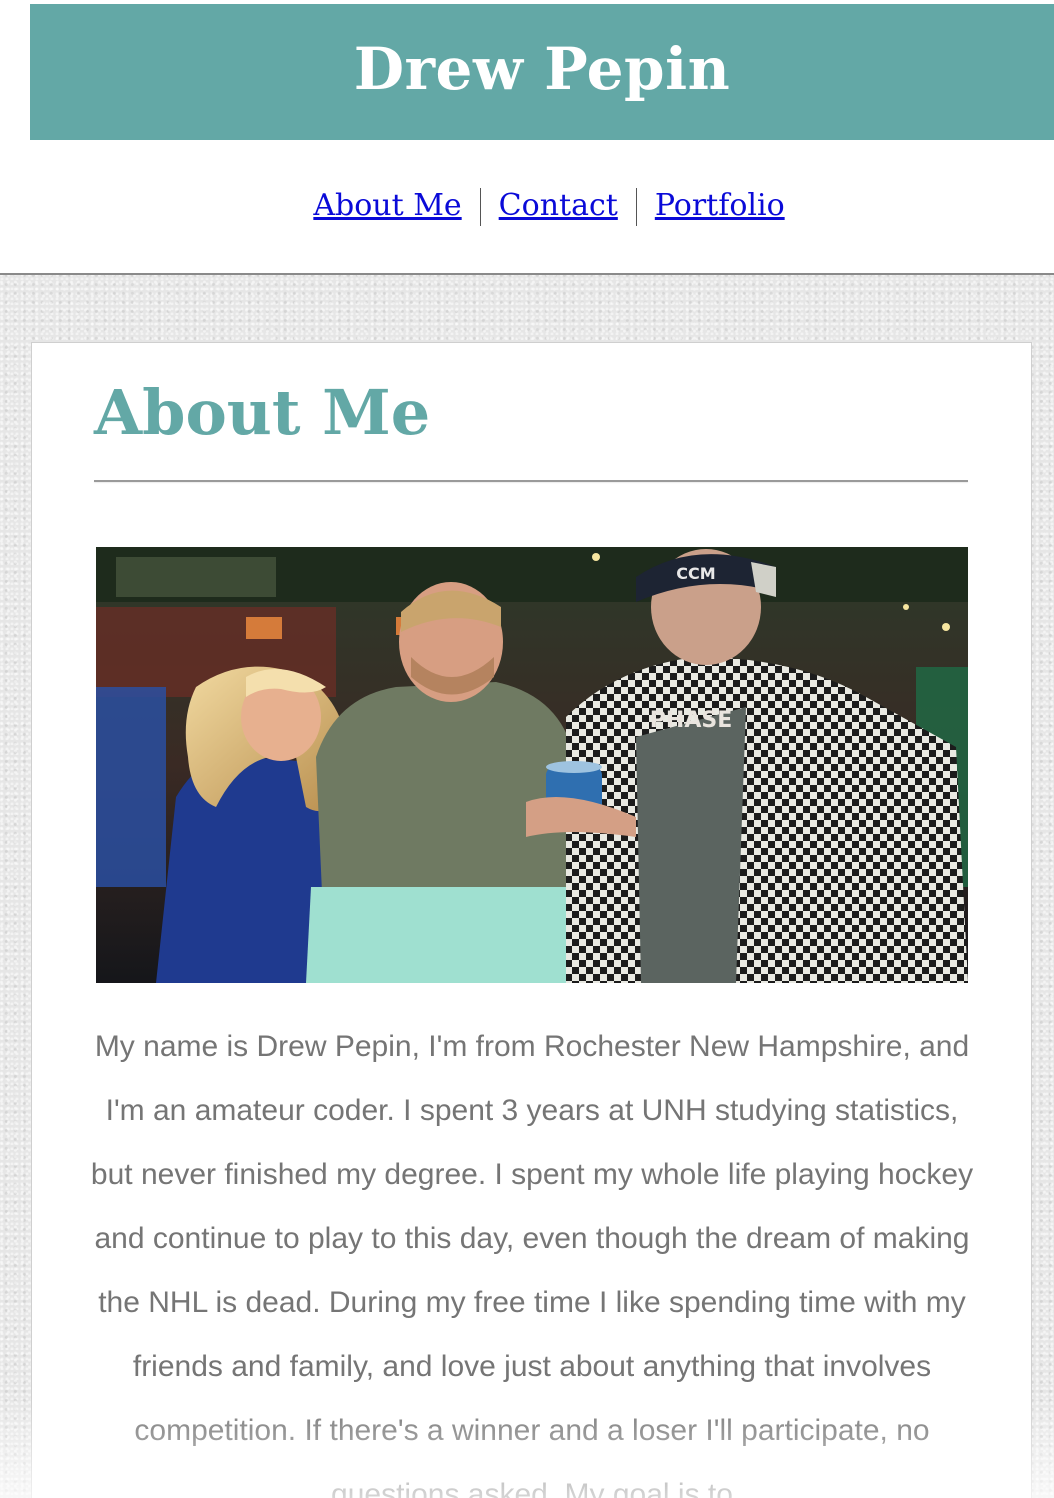  I want to click on shirt-text: PHASE, so click(691, 720).